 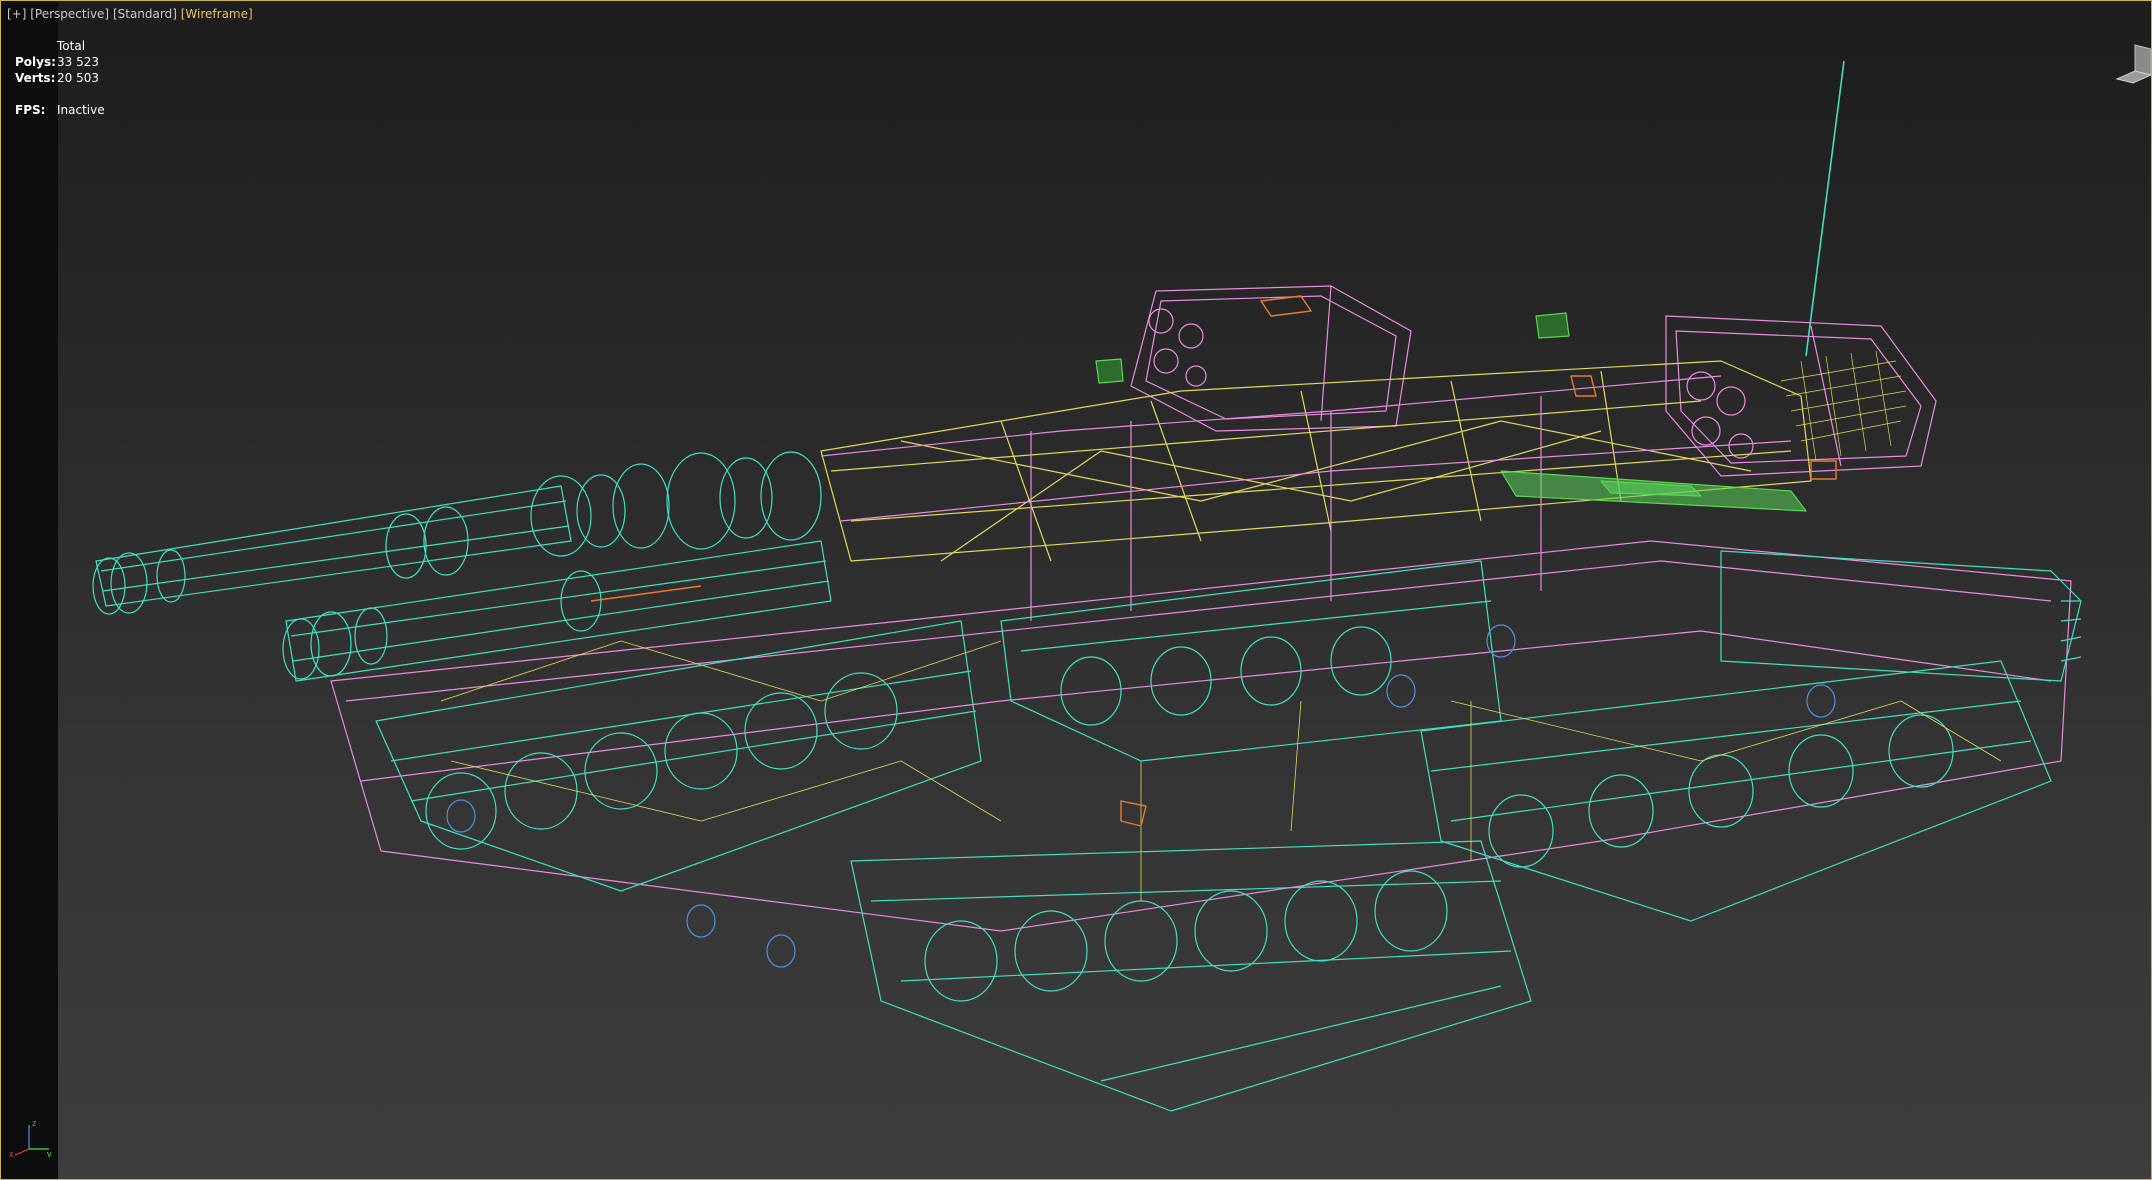 What do you see at coordinates (217, 14) in the screenshot?
I see `viewport-shading-wireframe-menu: [Wireframe]` at bounding box center [217, 14].